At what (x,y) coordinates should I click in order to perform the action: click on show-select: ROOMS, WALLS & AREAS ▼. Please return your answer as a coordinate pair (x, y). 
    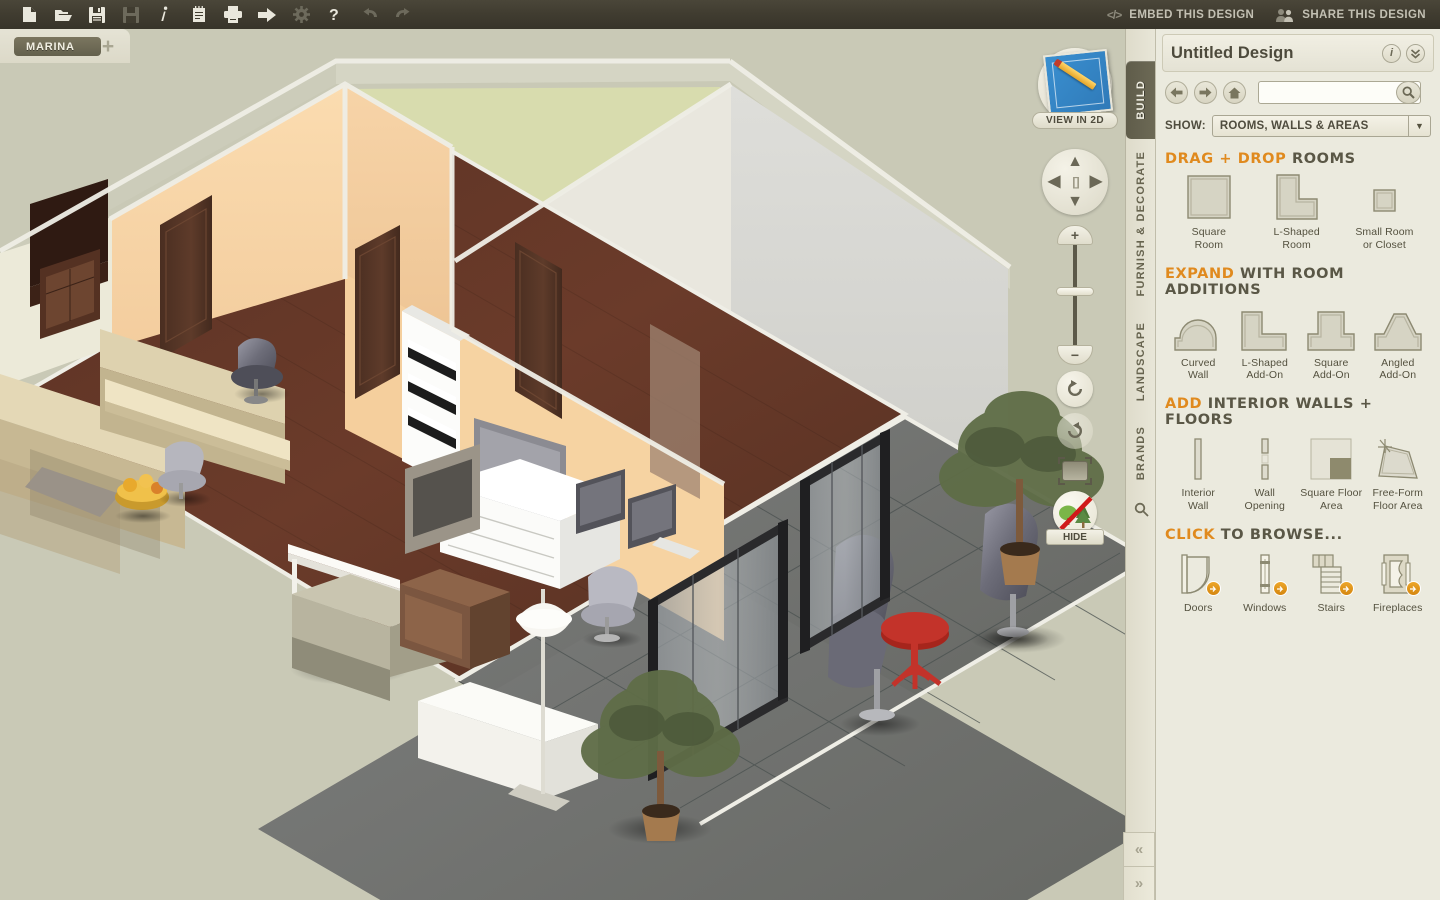
    Looking at the image, I should click on (1321, 126).